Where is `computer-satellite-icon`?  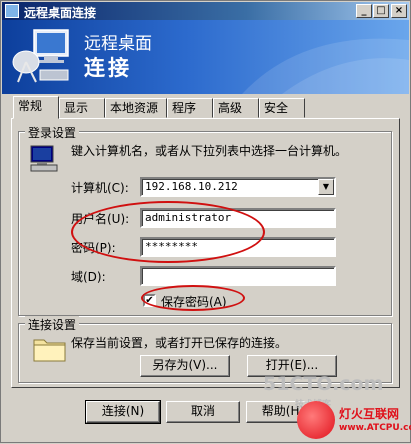
computer-satellite-icon is located at coordinates (40, 56).